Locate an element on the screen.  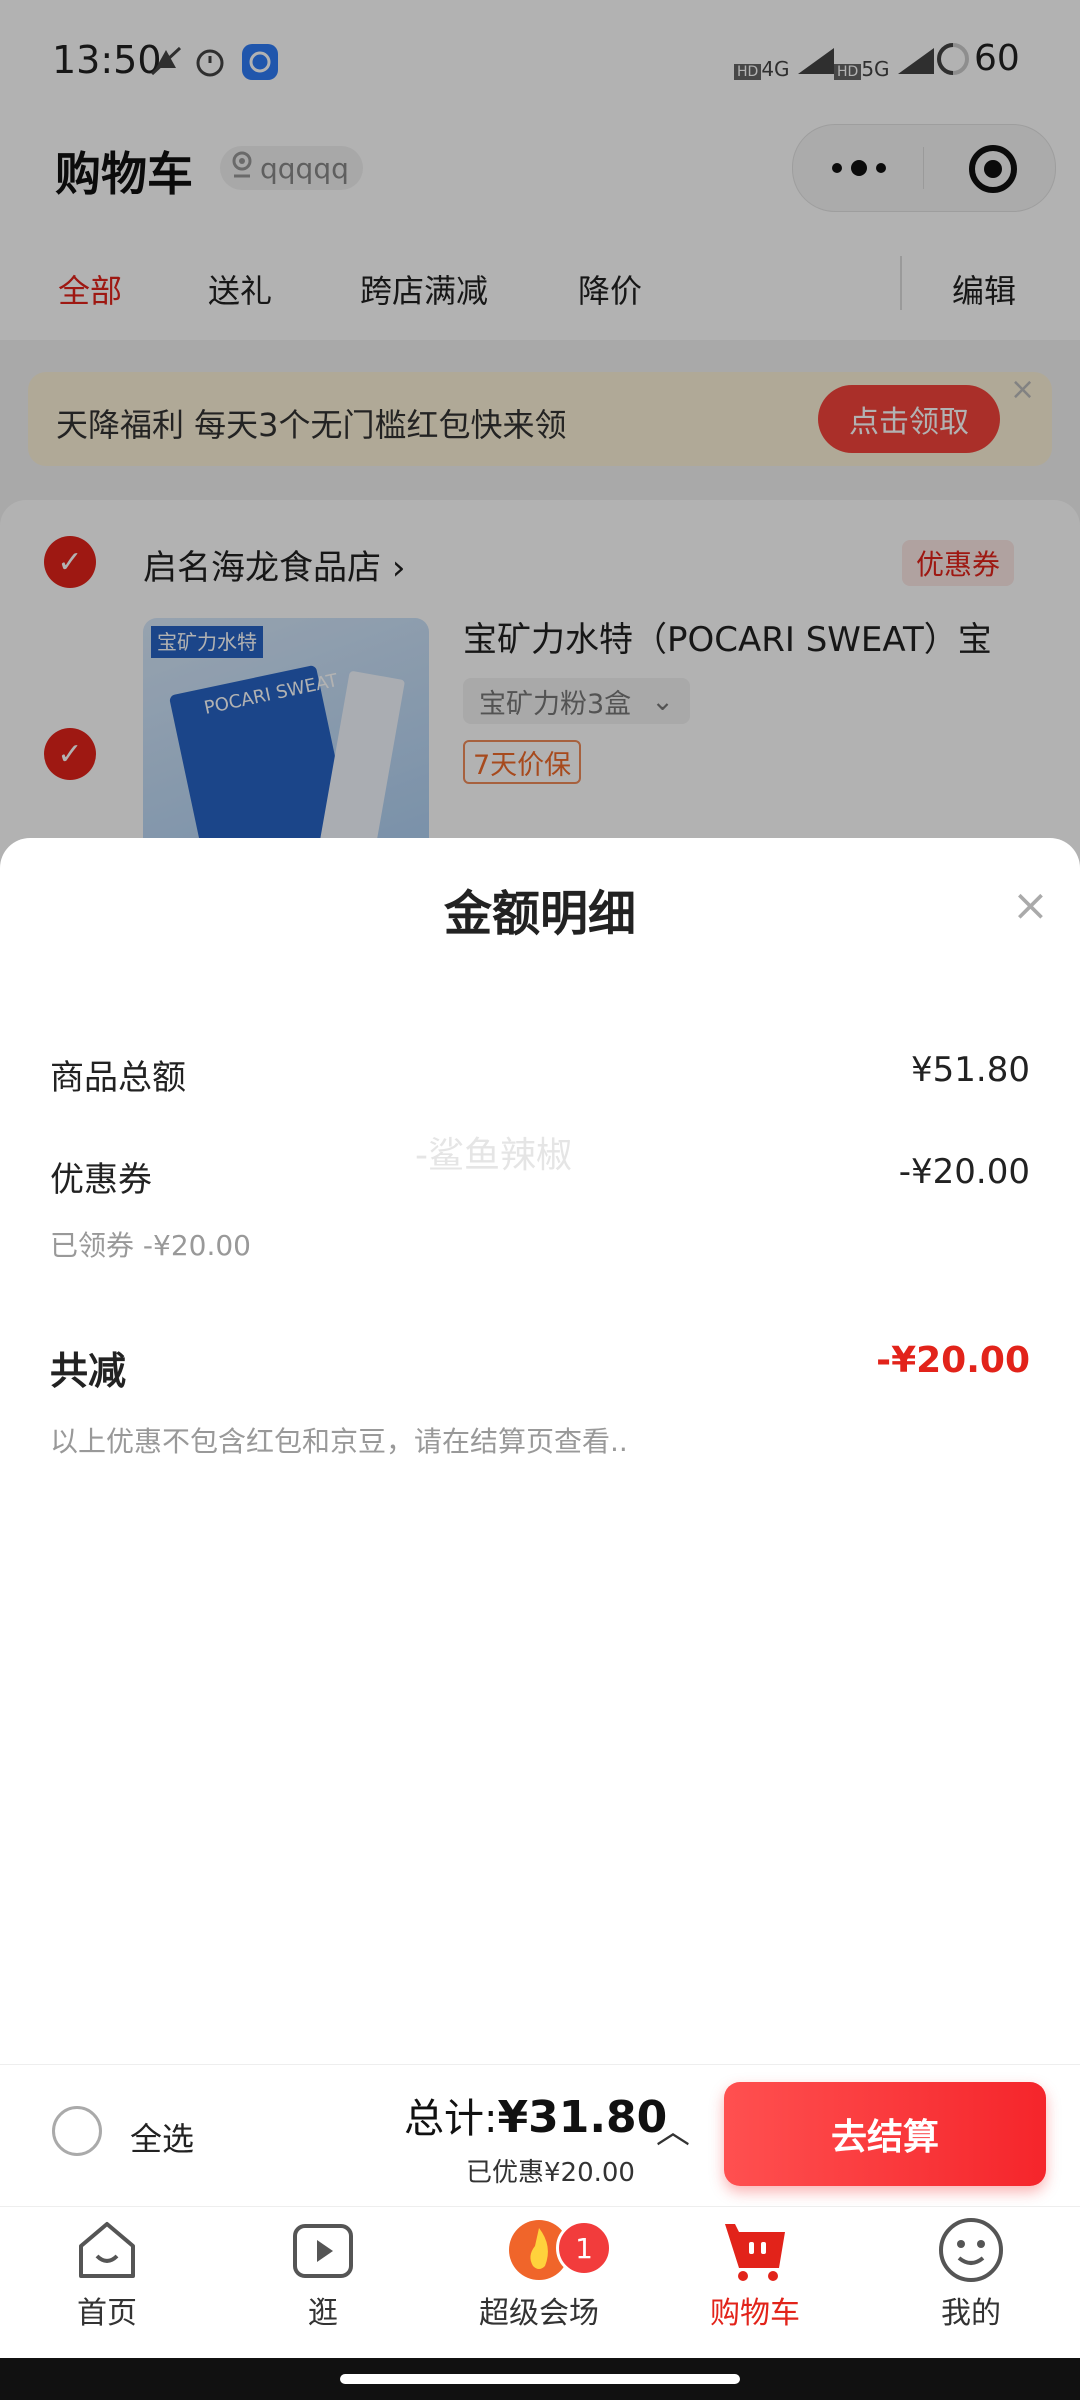
checkout-button: 去结算 is located at coordinates (885, 2134).